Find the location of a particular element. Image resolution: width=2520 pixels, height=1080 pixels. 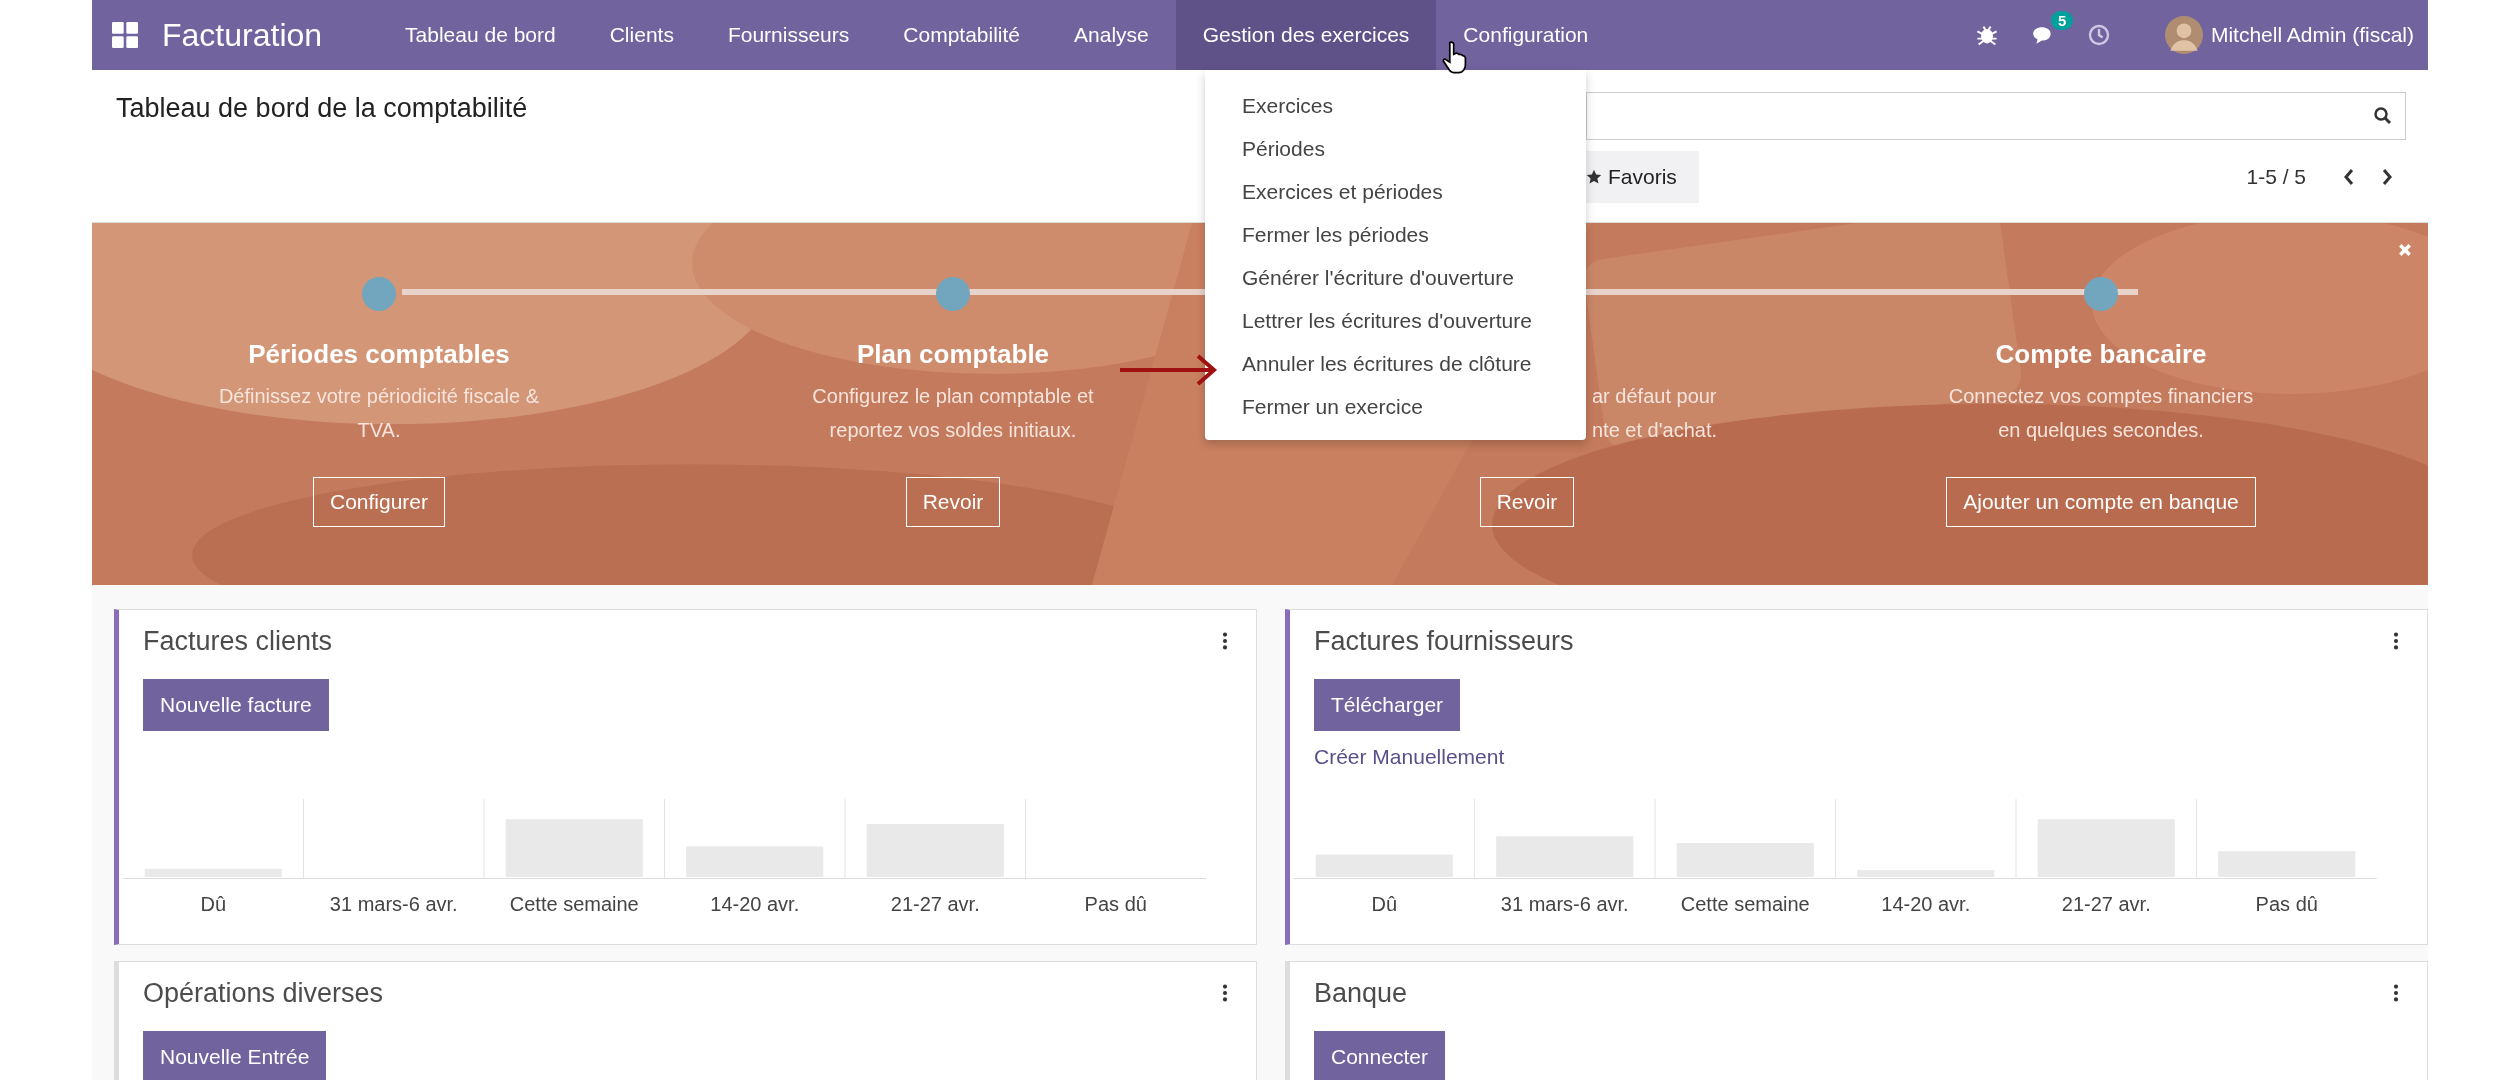

dropdown-item: Fermer les périodes is located at coordinates (1395, 234).